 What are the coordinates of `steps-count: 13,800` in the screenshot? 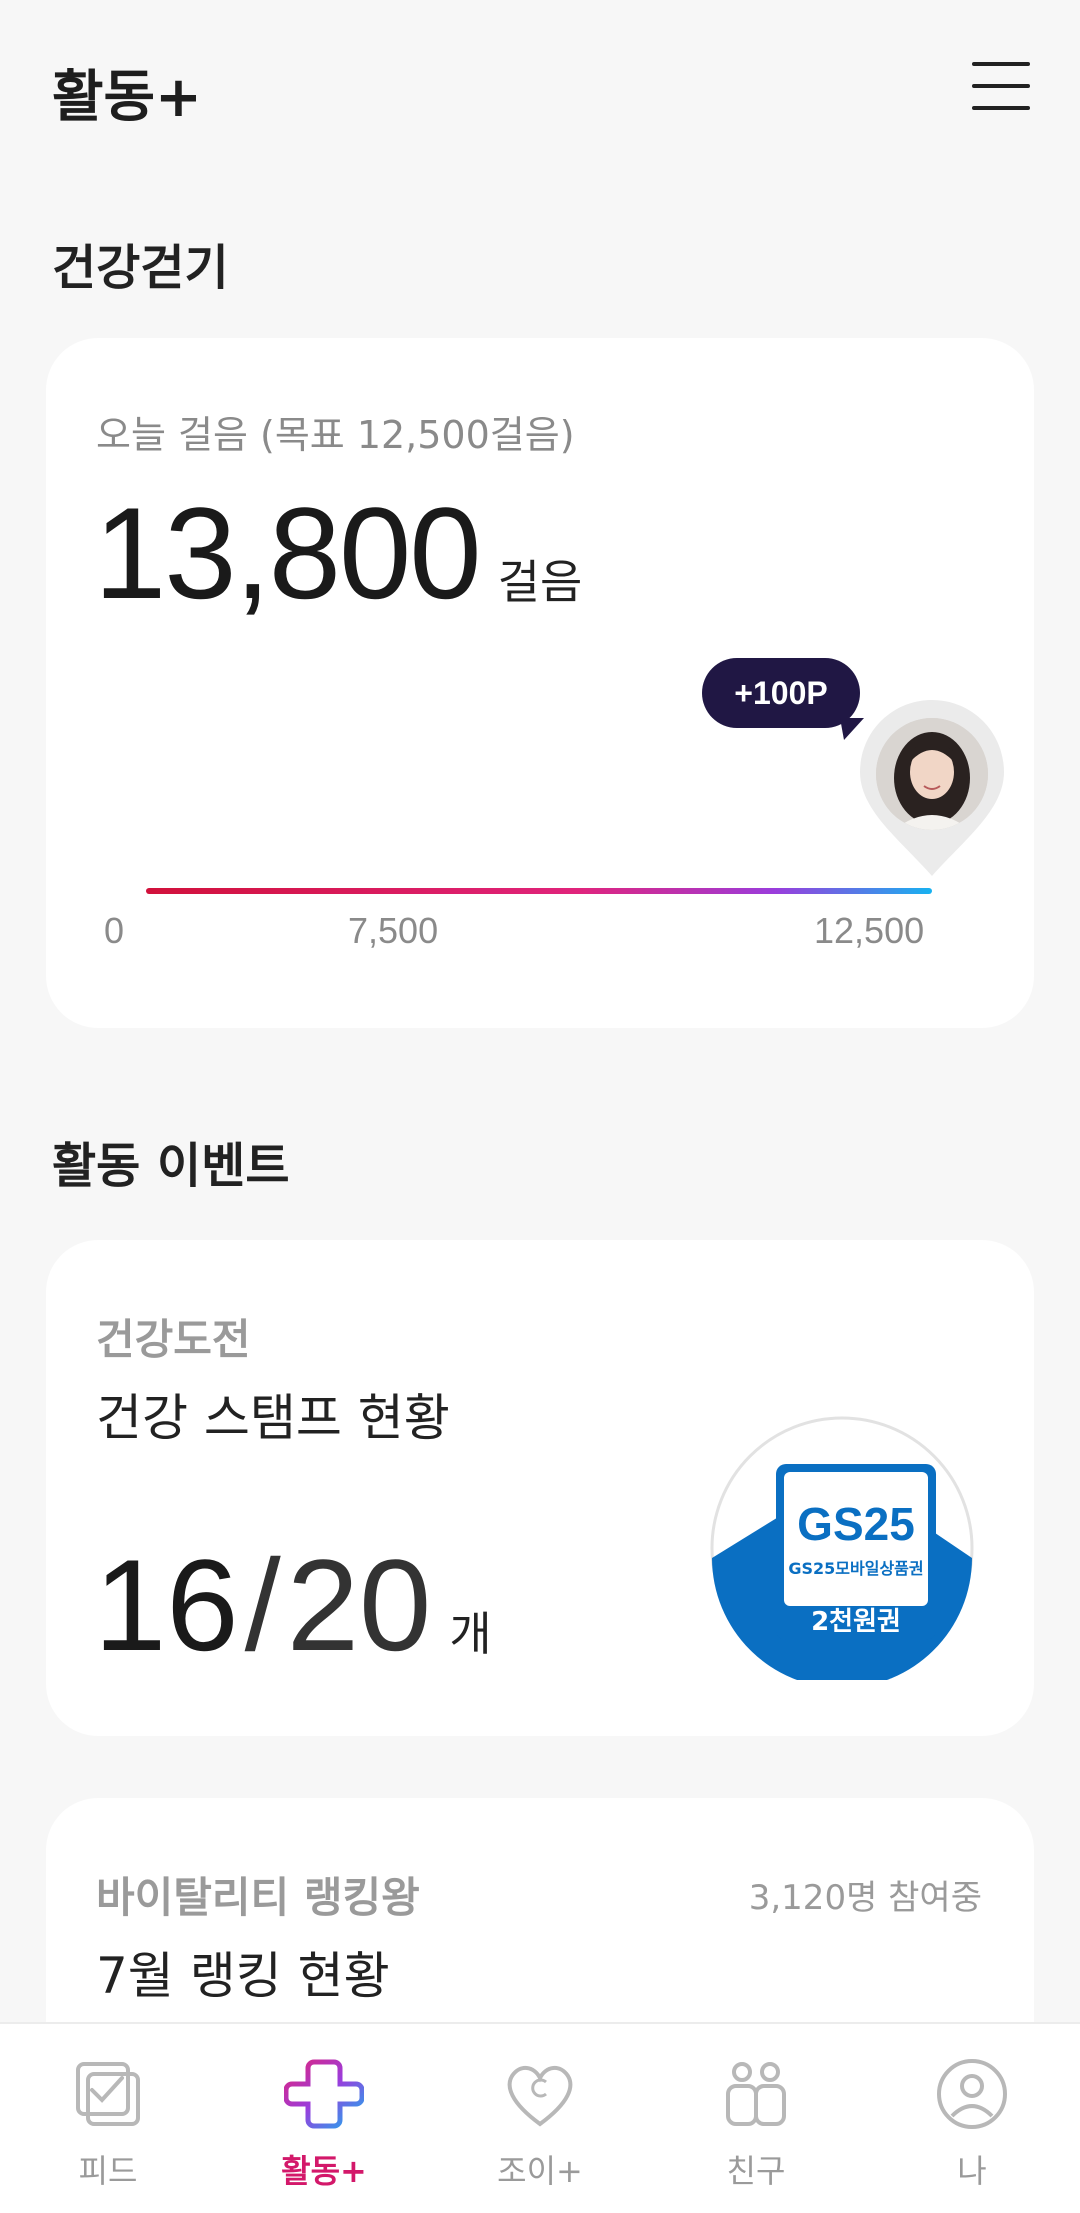 It's located at (288, 553).